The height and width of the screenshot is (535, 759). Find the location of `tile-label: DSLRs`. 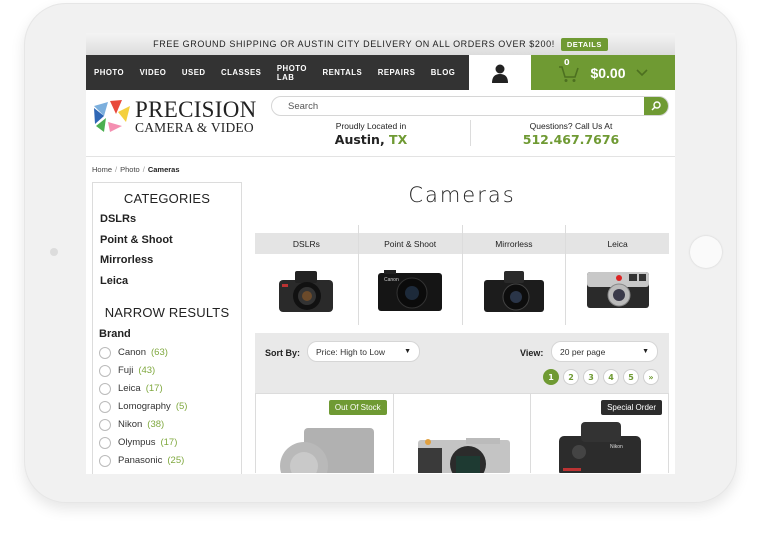

tile-label: DSLRs is located at coordinates (306, 243).